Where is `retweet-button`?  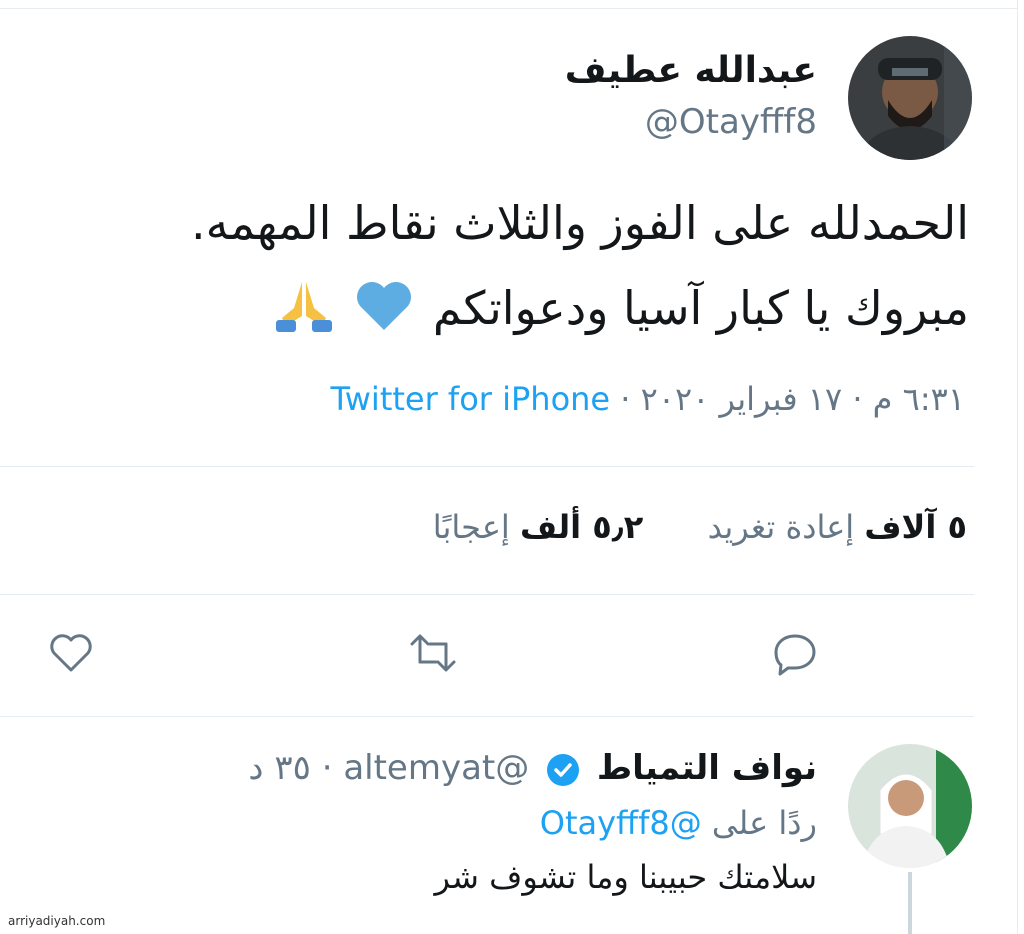
retweet-button is located at coordinates (433, 653).